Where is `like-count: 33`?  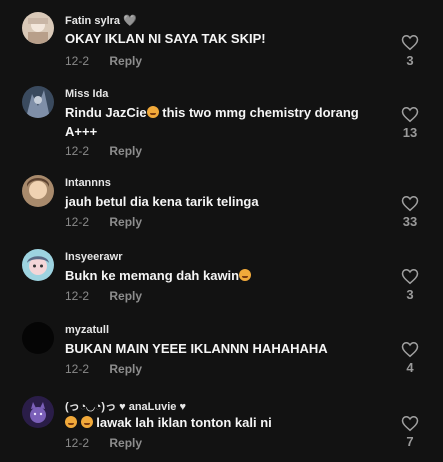 like-count: 33 is located at coordinates (410, 221).